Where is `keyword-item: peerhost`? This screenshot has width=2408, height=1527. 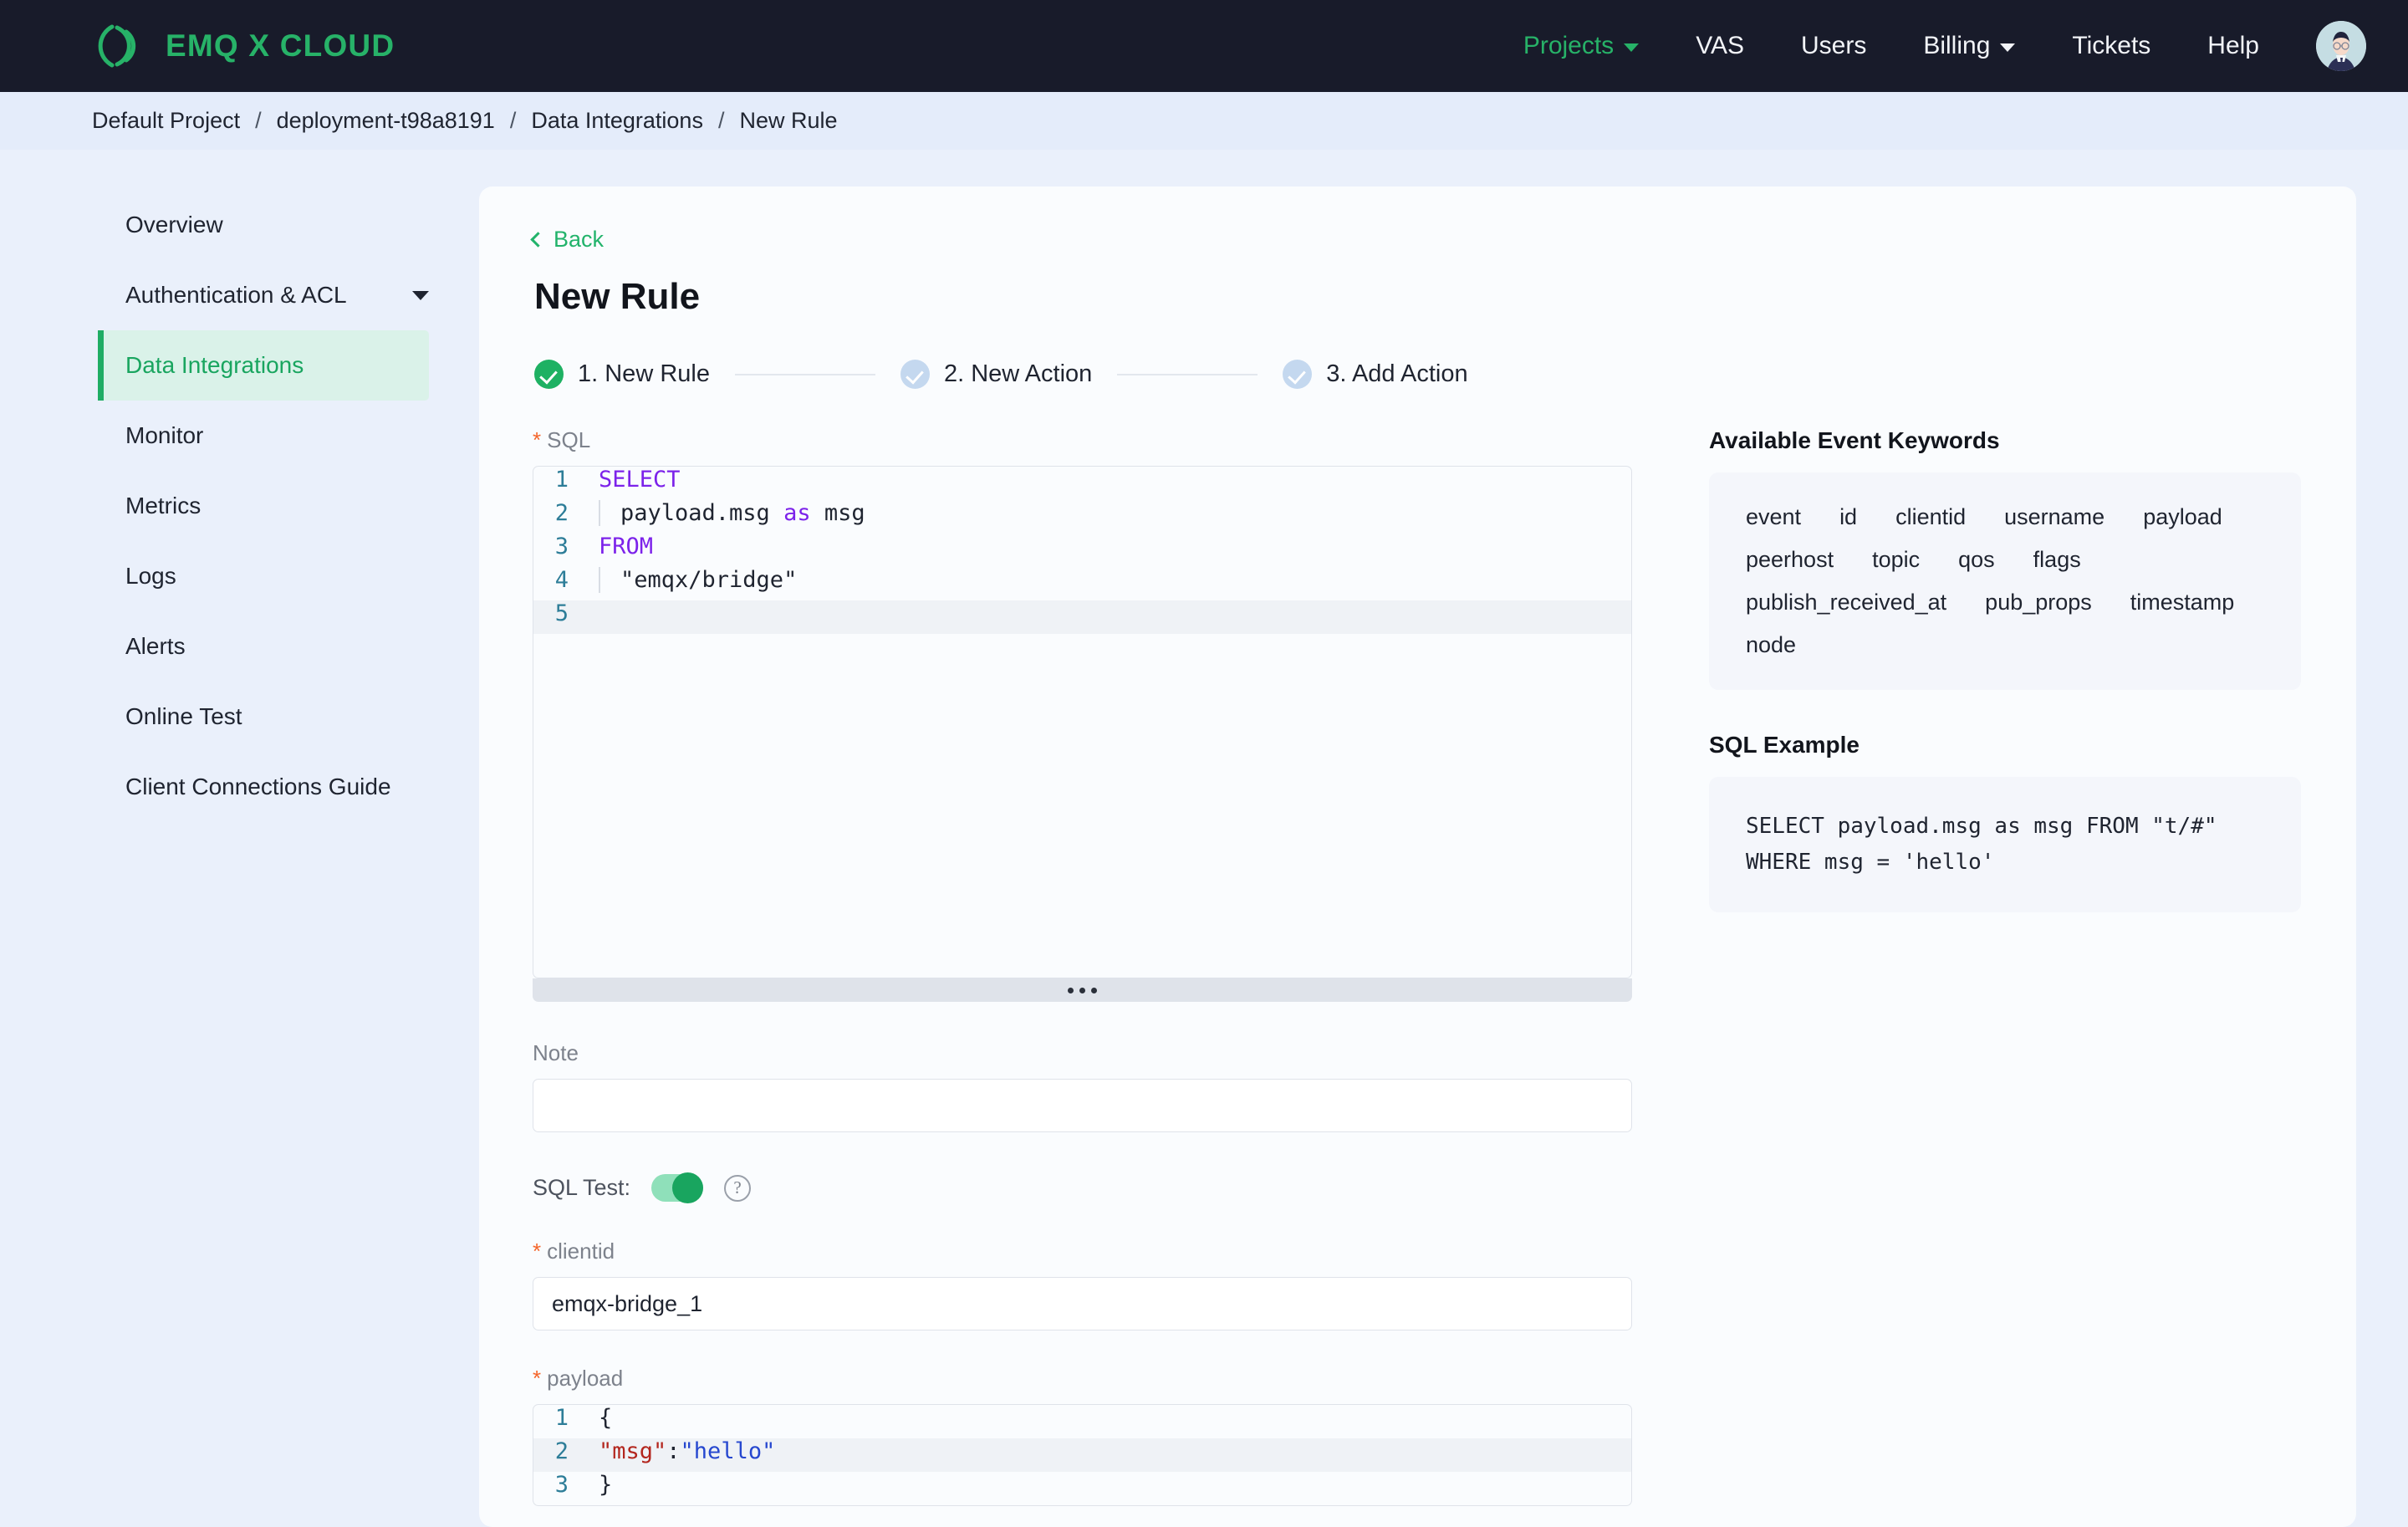 keyword-item: peerhost is located at coordinates (1790, 560).